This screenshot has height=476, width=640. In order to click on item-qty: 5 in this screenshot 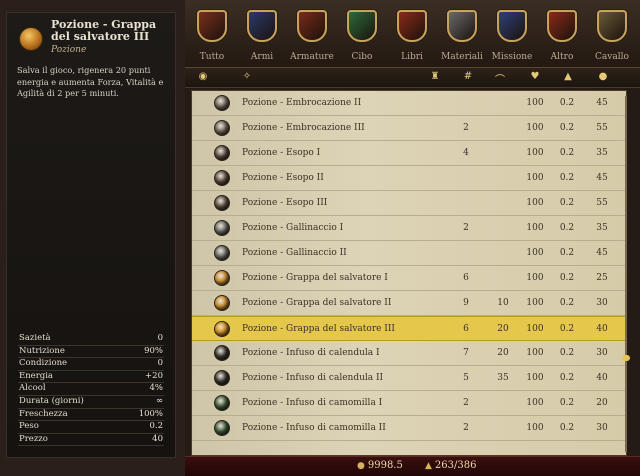, I will do `click(466, 378)`.